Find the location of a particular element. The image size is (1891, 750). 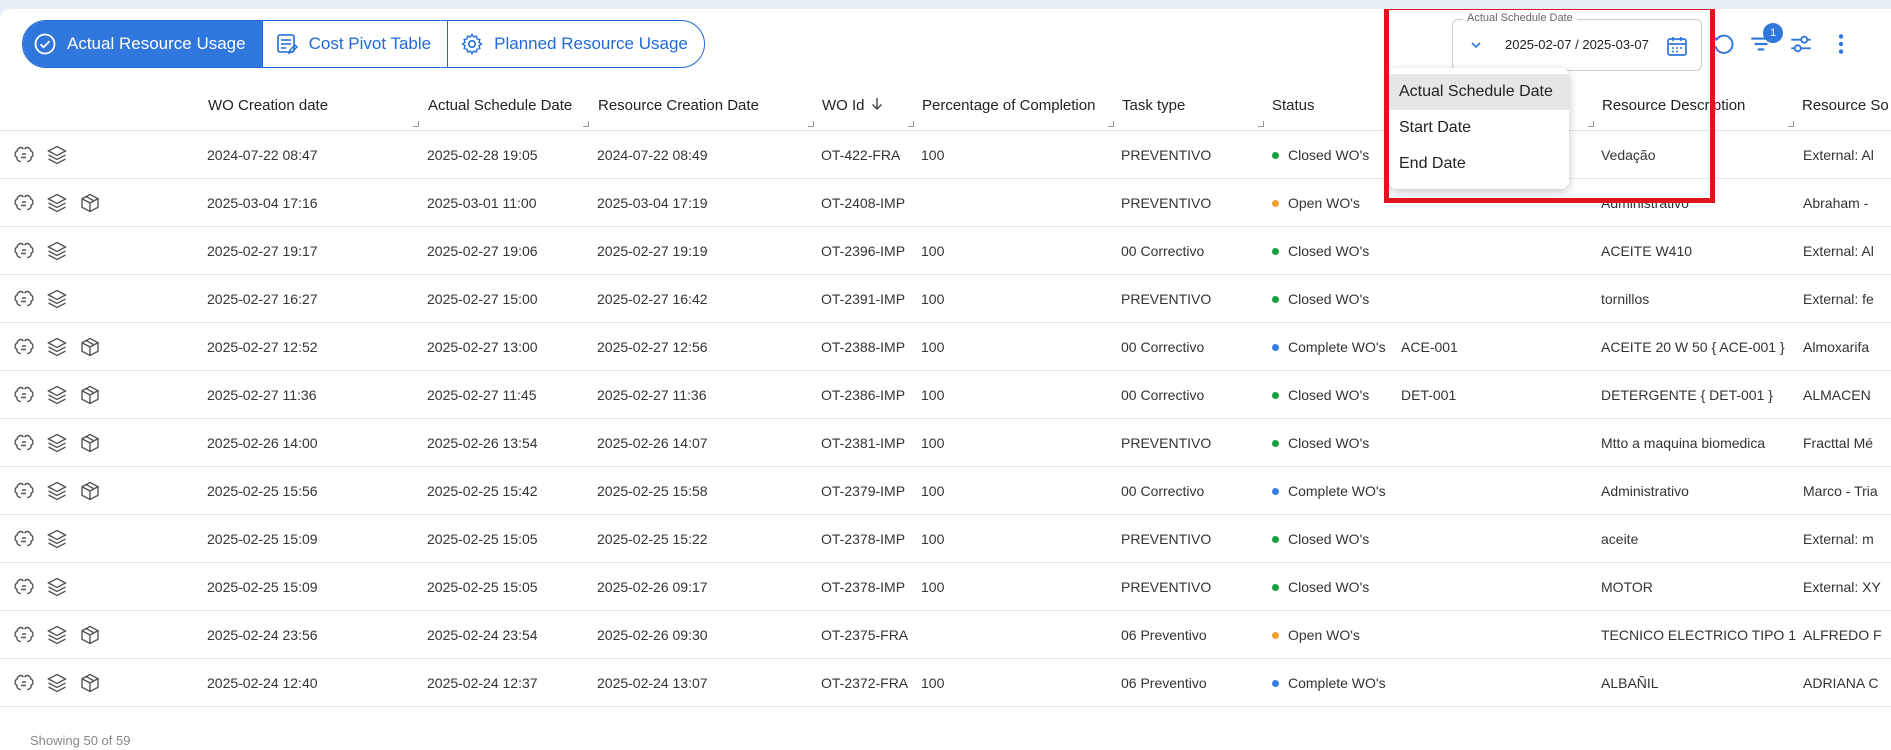

sort-arrow-down-icon is located at coordinates (877, 104).